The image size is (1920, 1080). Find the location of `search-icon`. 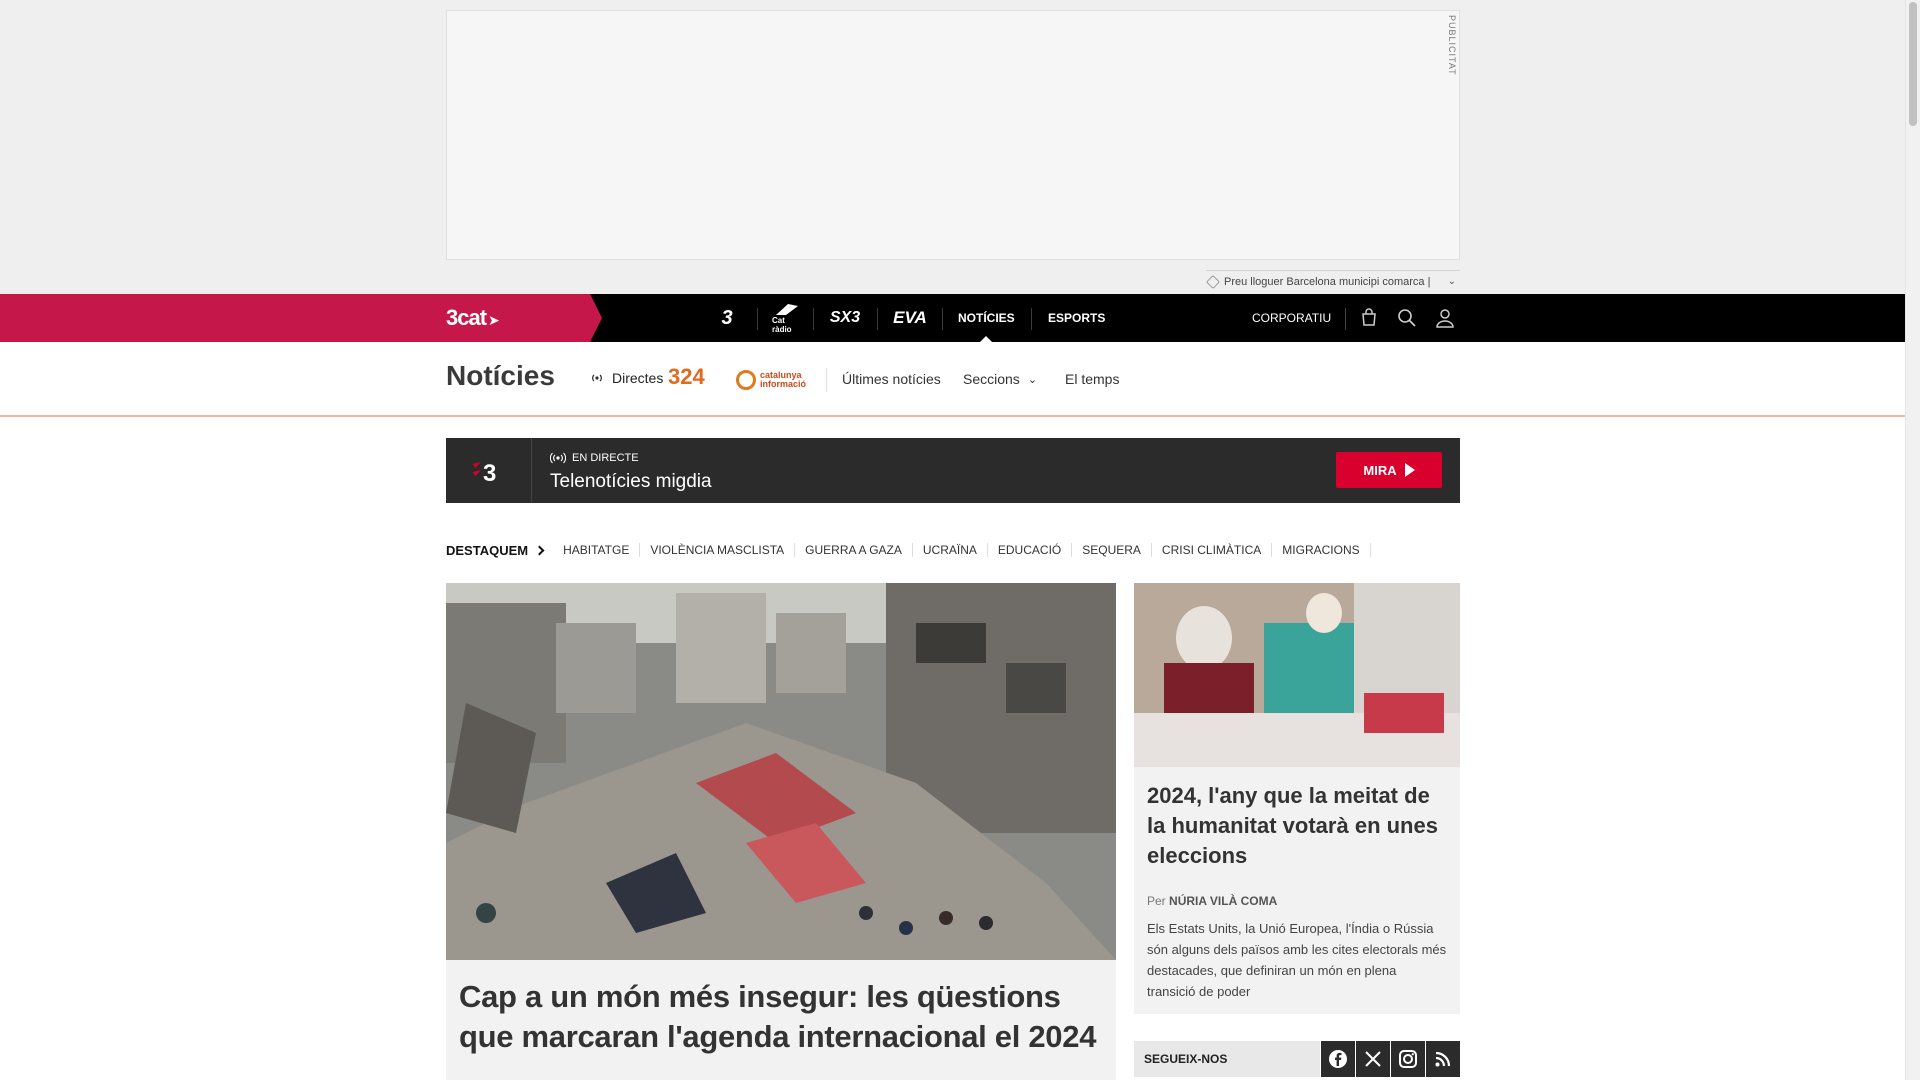

search-icon is located at coordinates (1407, 318).